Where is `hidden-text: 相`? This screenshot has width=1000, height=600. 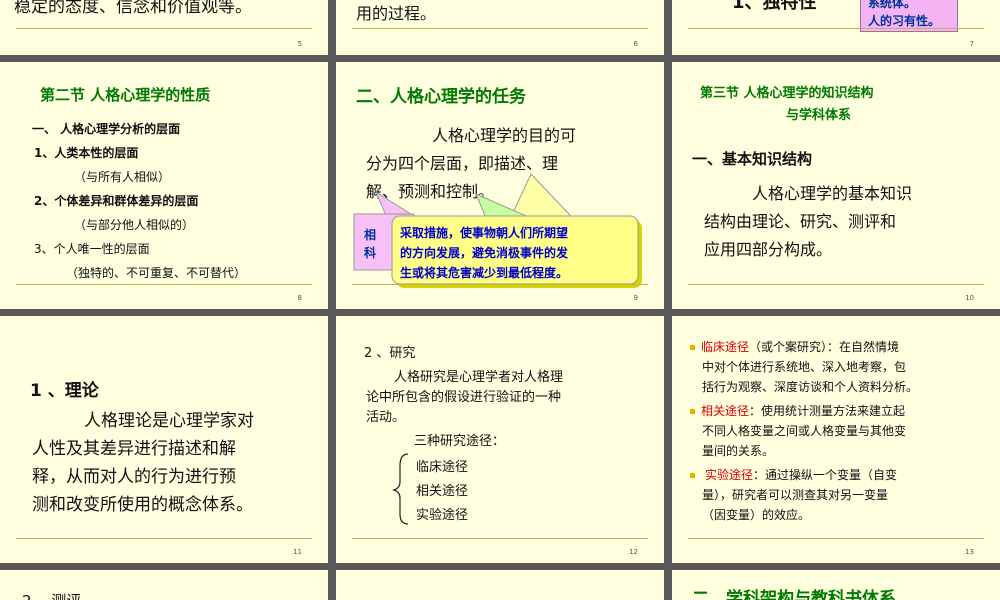 hidden-text: 相 is located at coordinates (370, 235).